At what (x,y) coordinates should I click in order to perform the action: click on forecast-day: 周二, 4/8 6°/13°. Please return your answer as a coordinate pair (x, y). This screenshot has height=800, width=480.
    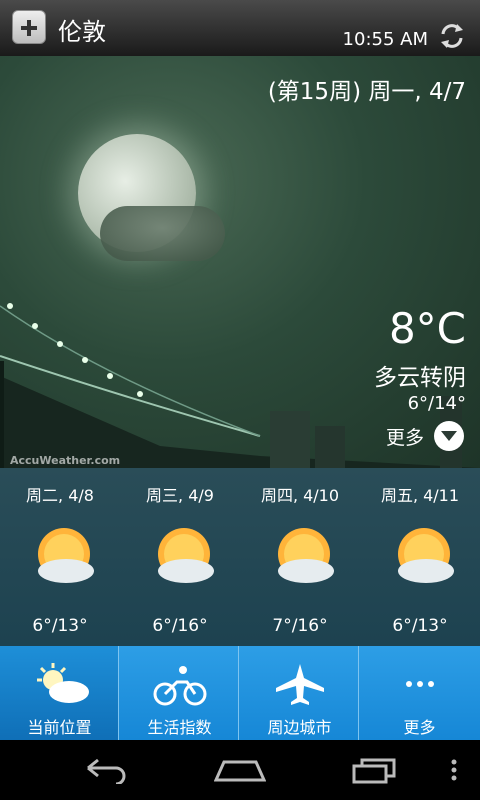
    Looking at the image, I should click on (60, 557).